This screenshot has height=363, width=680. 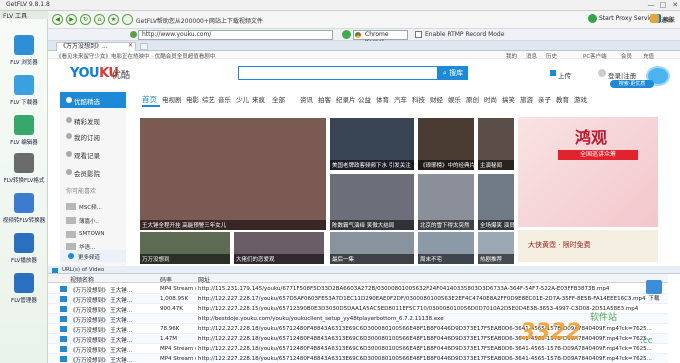 I want to click on category-tab: 全部, so click(x=278, y=99).